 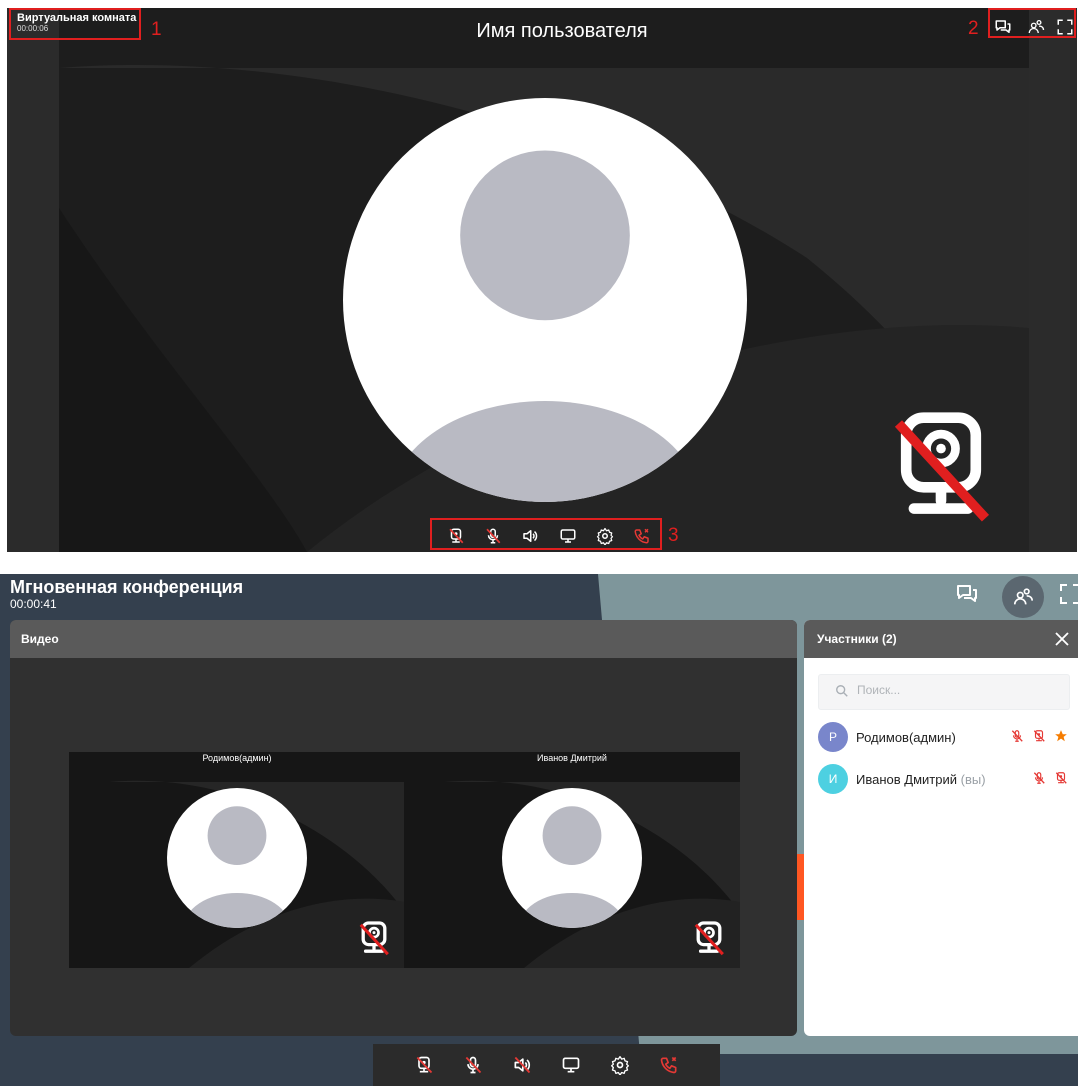 I want to click on callout-label-3: 3, so click(x=673, y=535).